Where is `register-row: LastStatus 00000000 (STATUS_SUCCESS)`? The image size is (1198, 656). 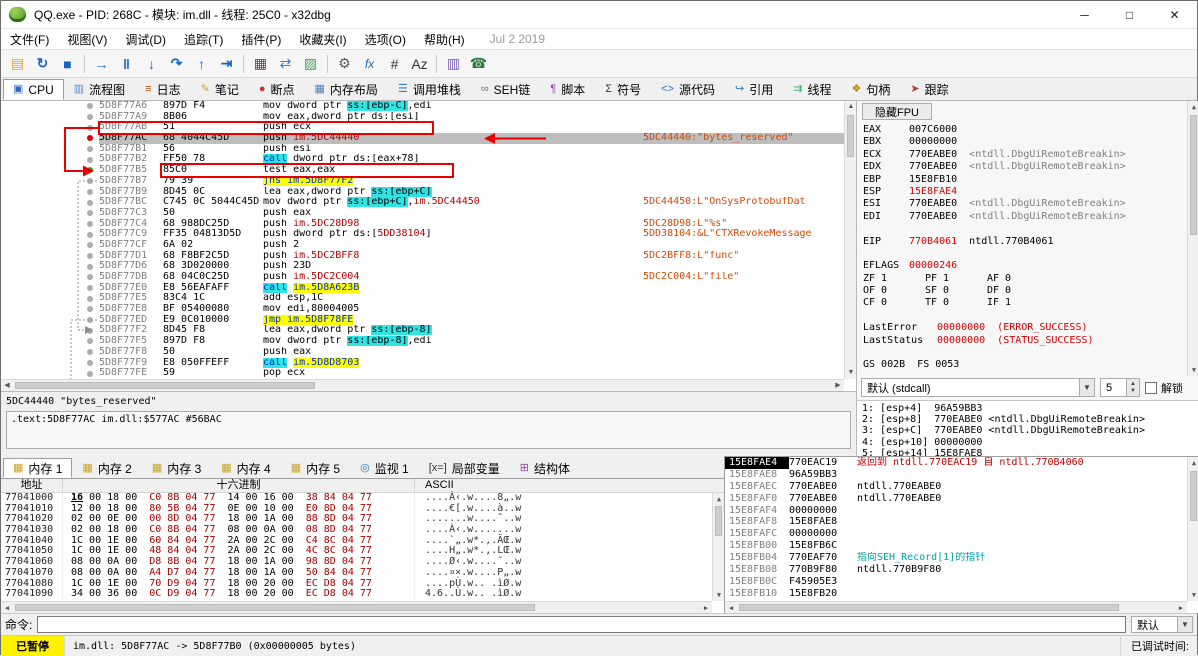
register-row: LastStatus 00000000 (STATUS_SUCCESS) is located at coordinates (1024, 341).